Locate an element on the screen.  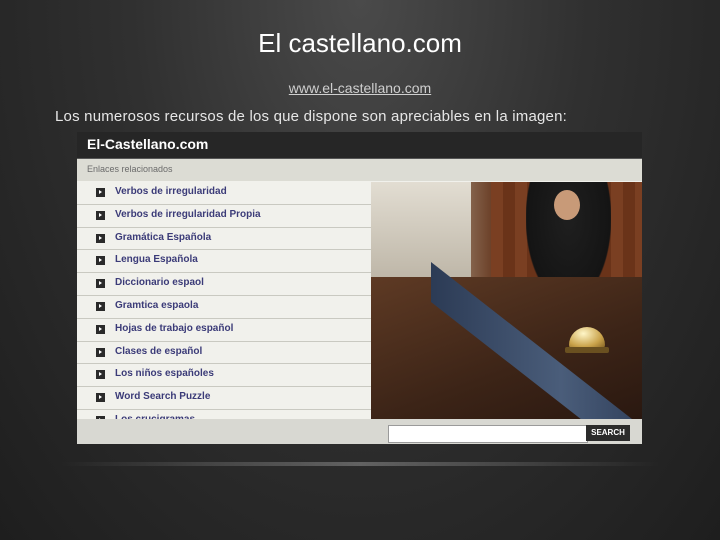
link-label: Hojas de trabajo español is located at coordinates (174, 328).